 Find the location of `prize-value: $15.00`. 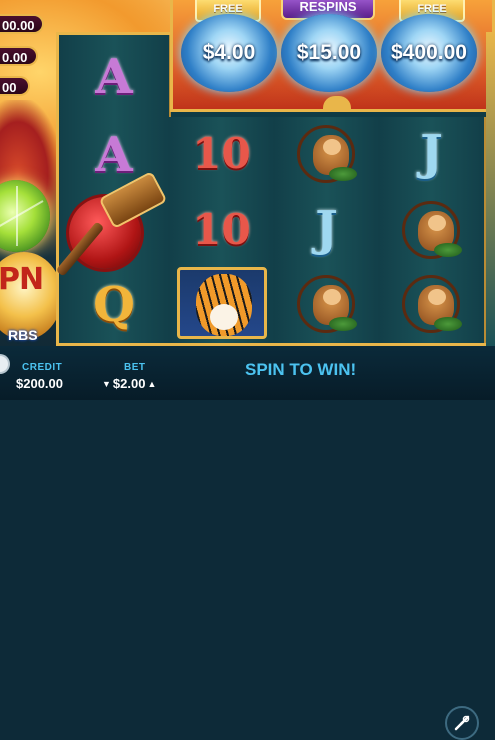

prize-value: $15.00 is located at coordinates (329, 52).